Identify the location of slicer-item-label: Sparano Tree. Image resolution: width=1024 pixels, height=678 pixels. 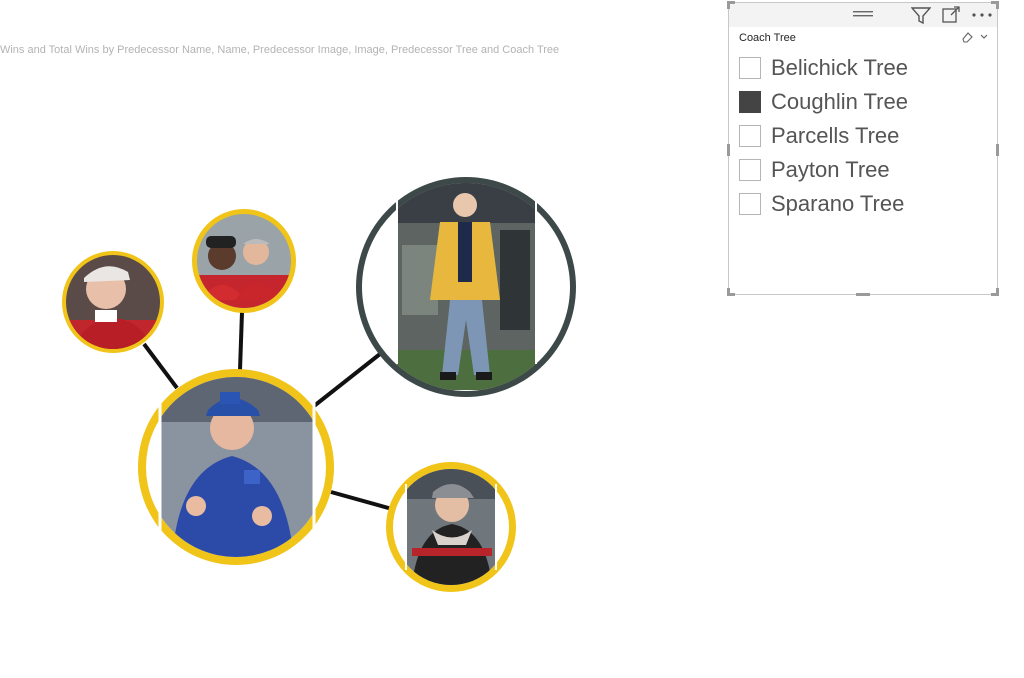
(838, 203).